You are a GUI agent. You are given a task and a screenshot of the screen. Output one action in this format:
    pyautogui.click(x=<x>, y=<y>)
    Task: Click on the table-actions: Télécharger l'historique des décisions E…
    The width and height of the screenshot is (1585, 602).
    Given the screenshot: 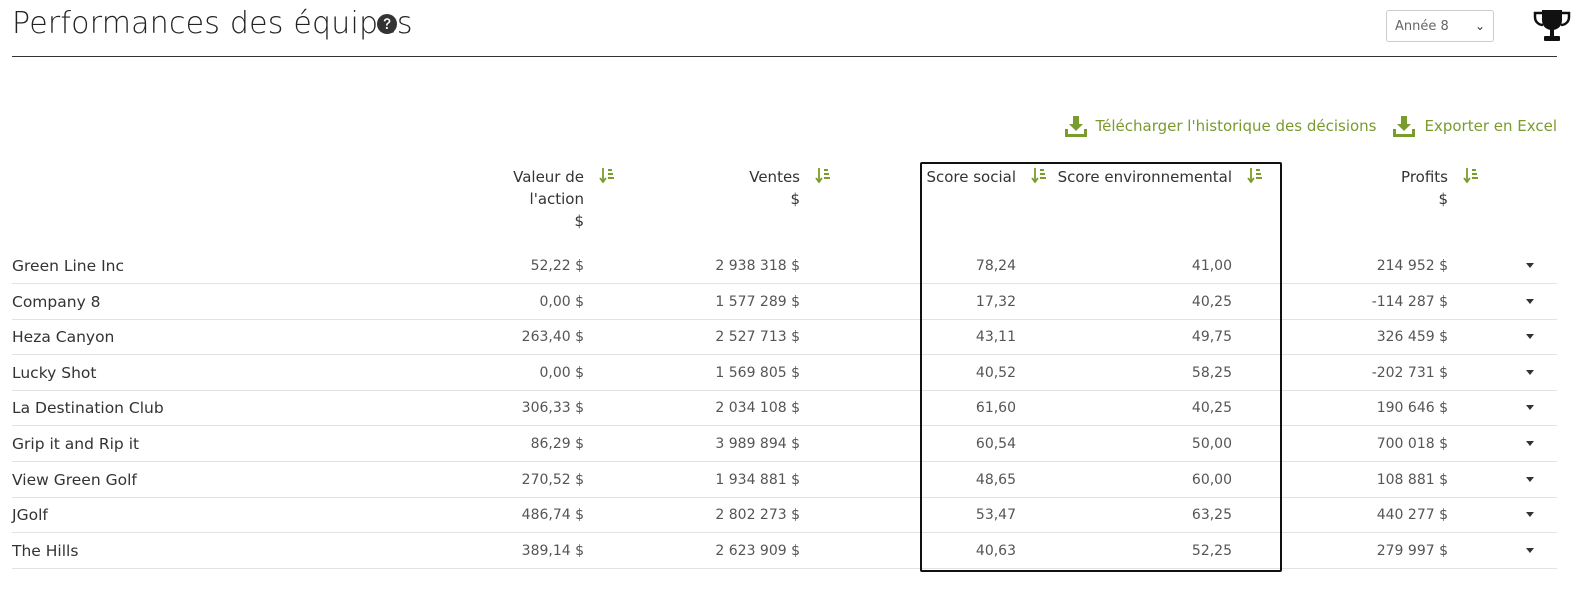 What is the action you would take?
    pyautogui.click(x=1302, y=126)
    